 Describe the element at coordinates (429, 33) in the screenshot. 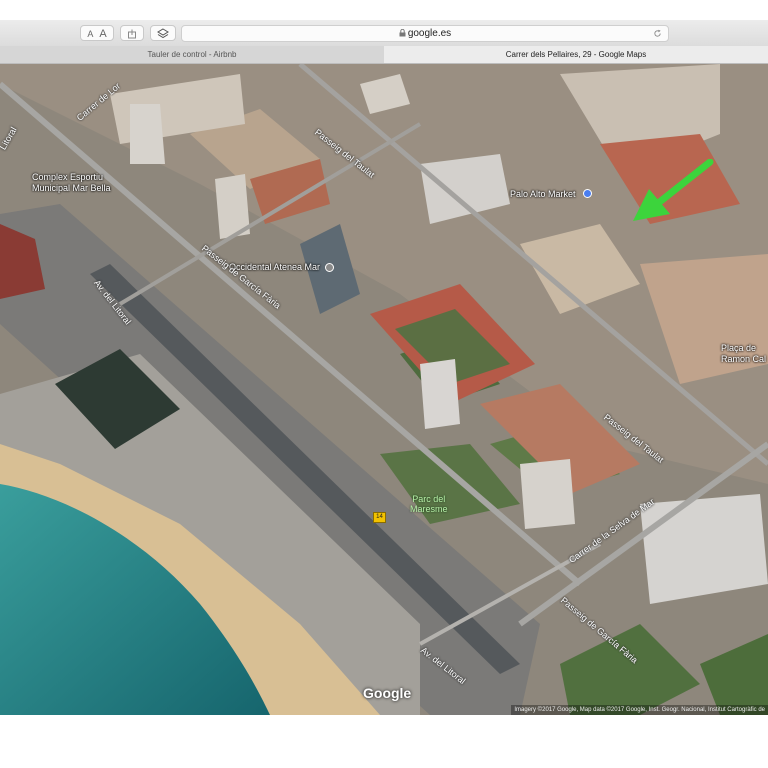

I see `url-text: google.es` at that location.